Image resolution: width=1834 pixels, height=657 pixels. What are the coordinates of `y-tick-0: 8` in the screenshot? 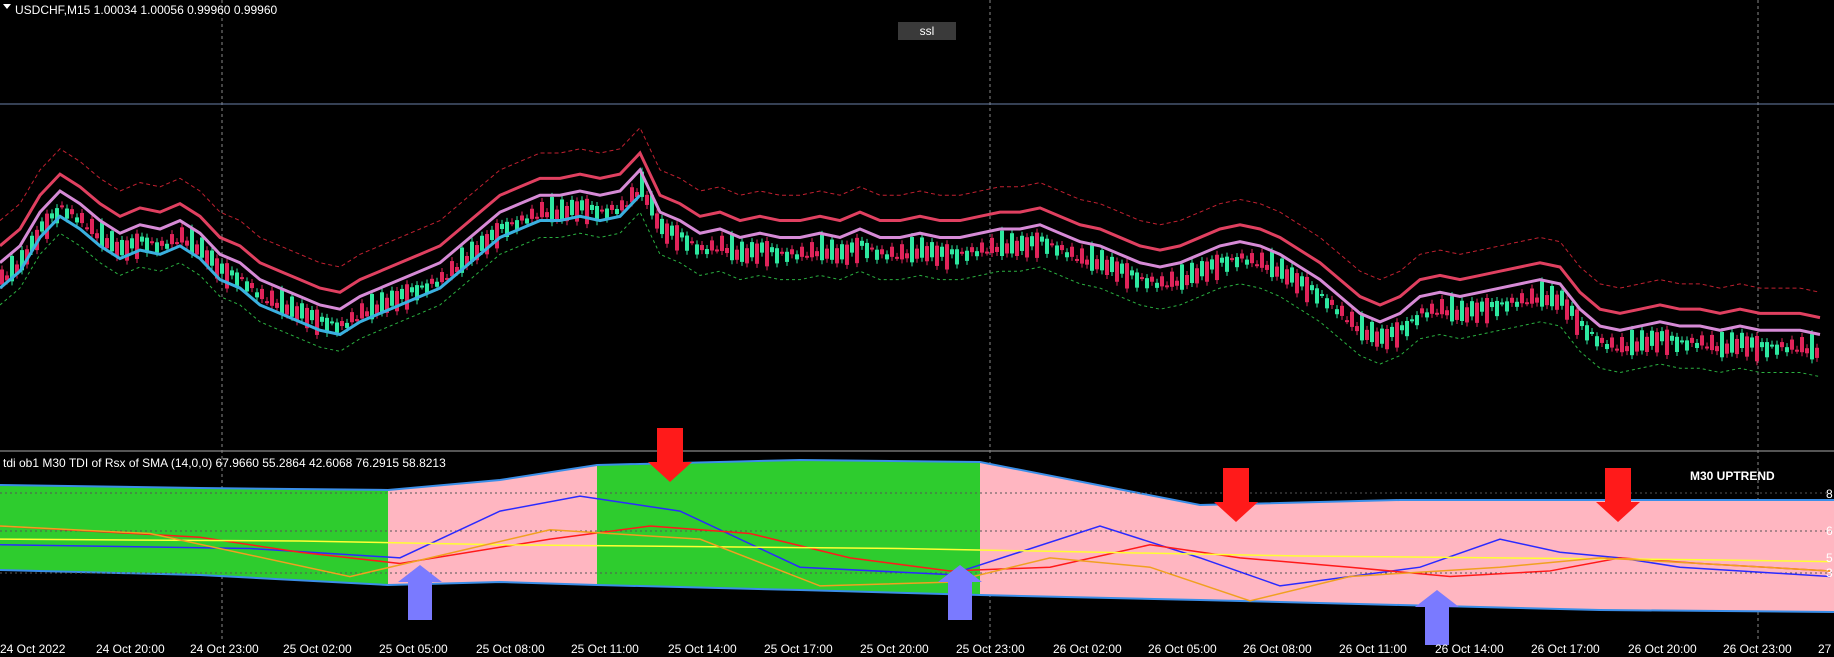 It's located at (1829, 494).